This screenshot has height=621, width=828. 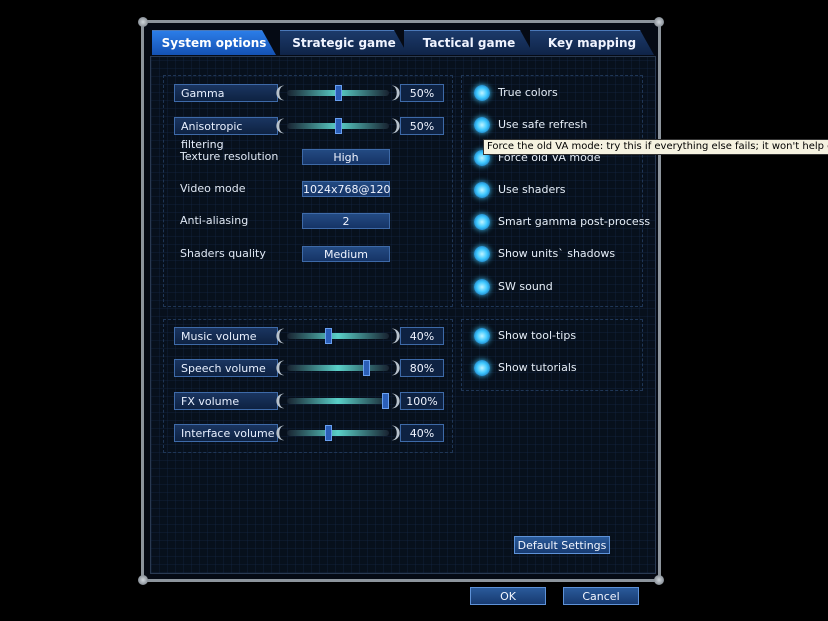 What do you see at coordinates (537, 367) in the screenshot?
I see `show-tutorials-label: Show tutorials` at bounding box center [537, 367].